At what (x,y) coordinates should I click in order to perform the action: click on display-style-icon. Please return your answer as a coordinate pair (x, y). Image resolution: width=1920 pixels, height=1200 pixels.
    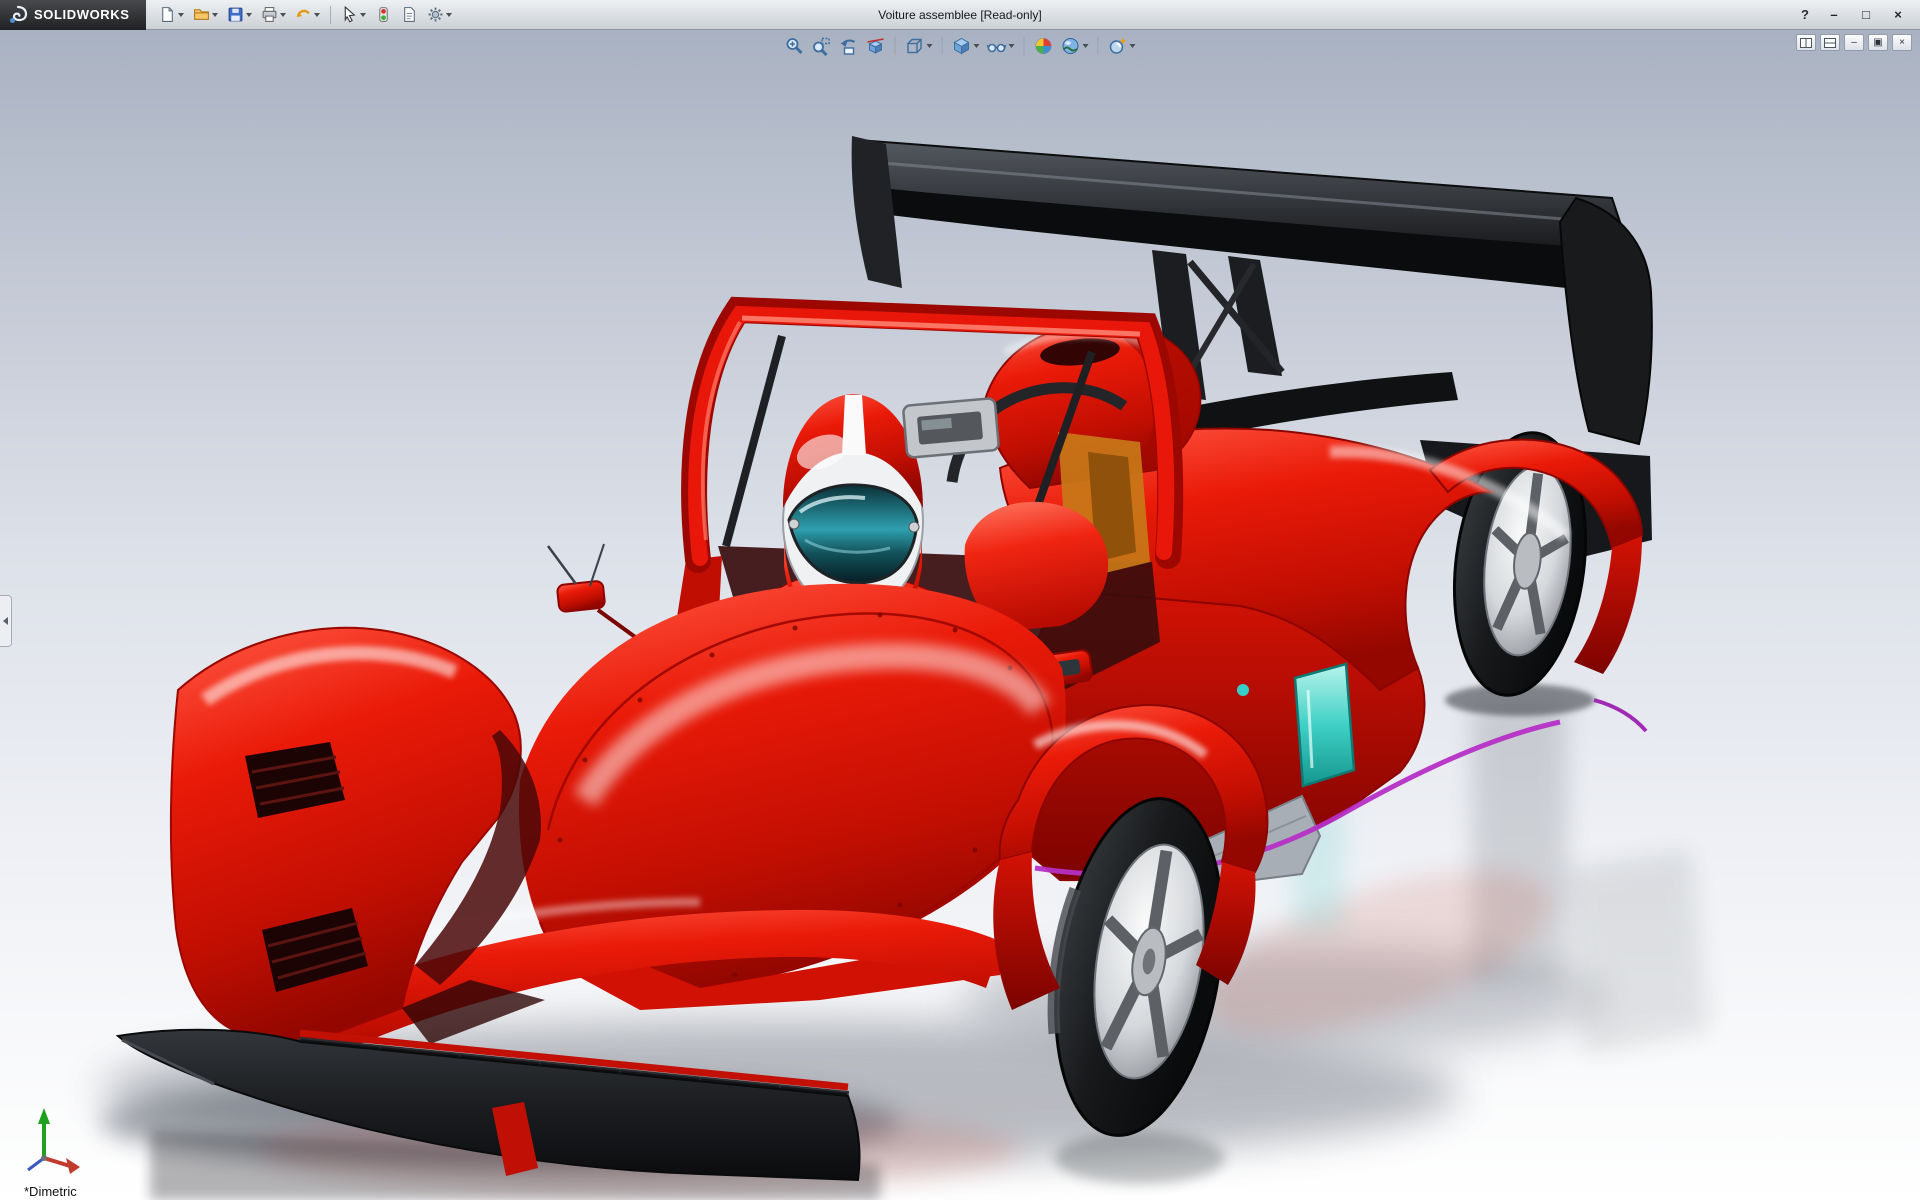
    Looking at the image, I should click on (961, 46).